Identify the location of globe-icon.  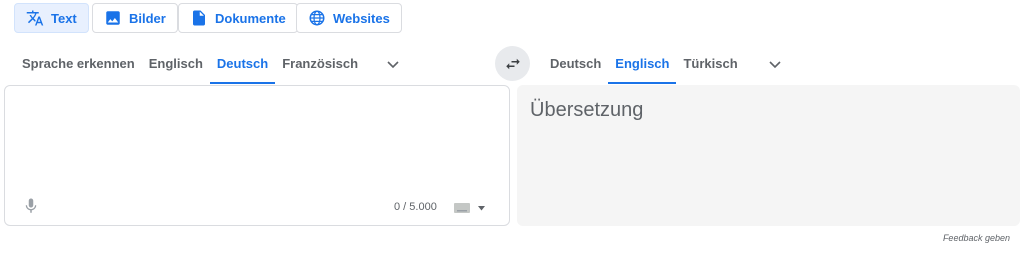
(317, 18).